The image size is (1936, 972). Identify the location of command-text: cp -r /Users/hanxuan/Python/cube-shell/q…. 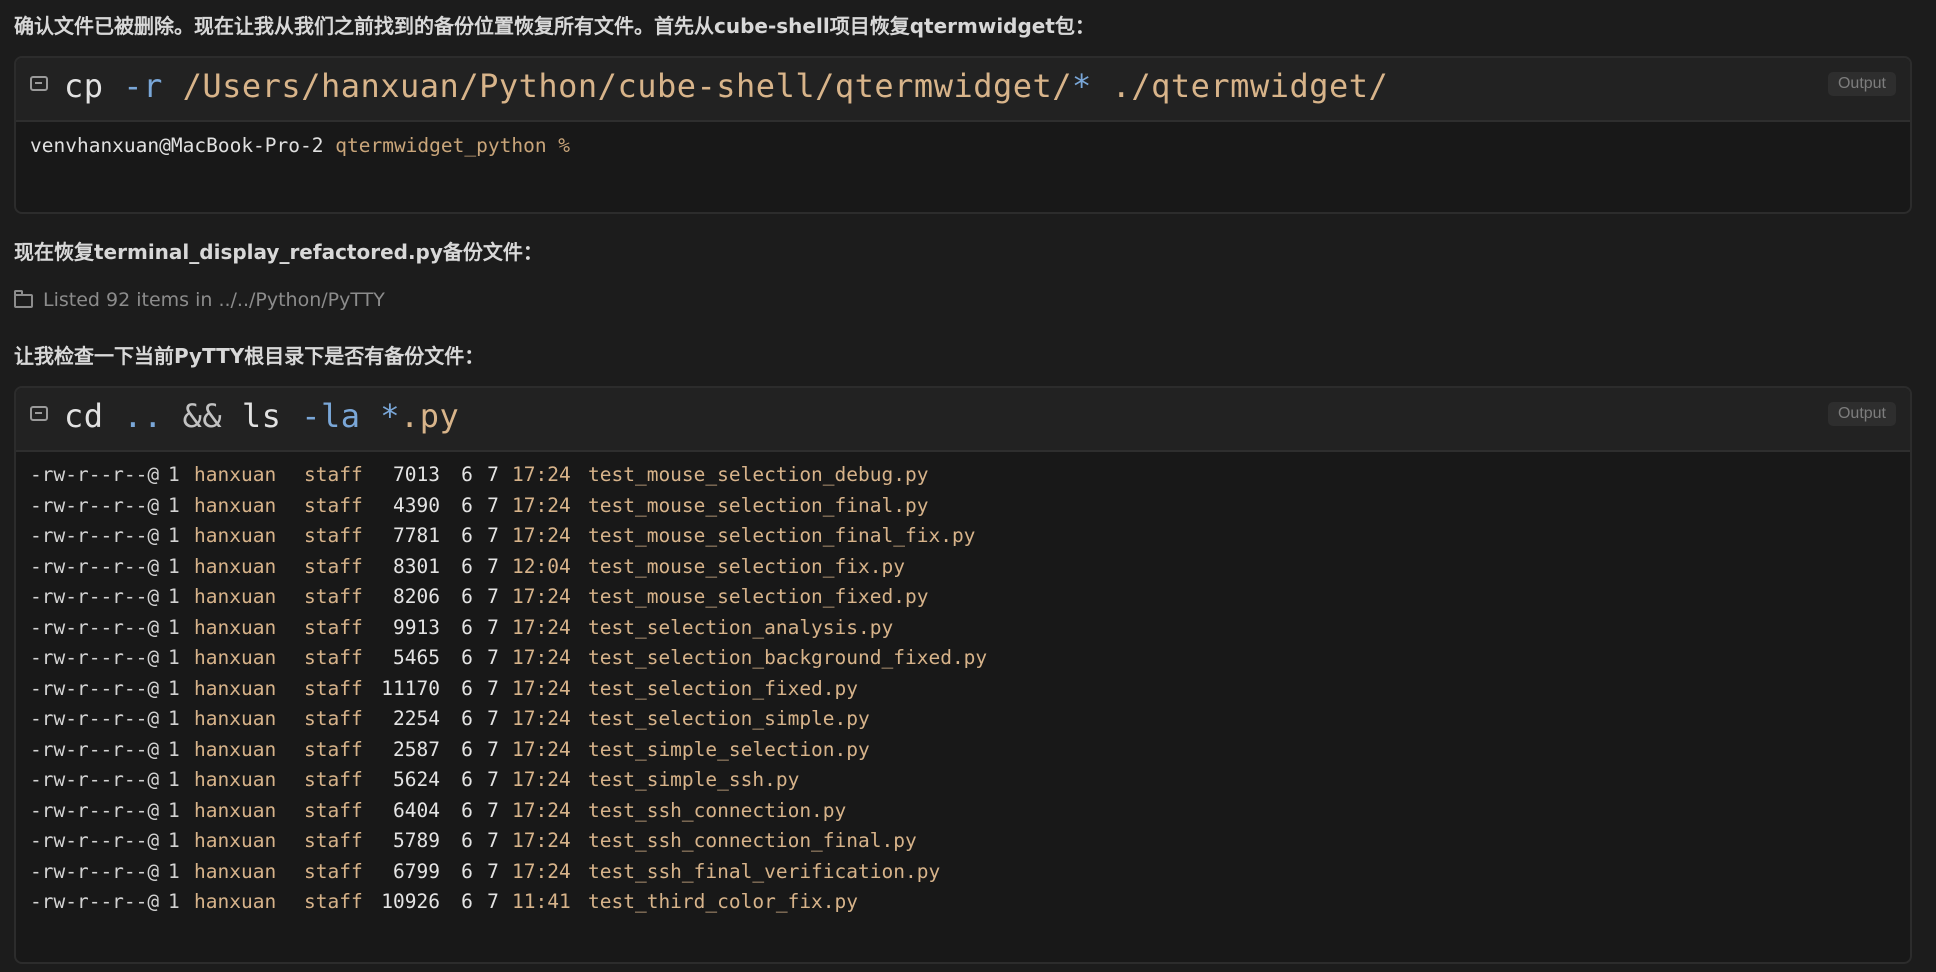
(726, 86).